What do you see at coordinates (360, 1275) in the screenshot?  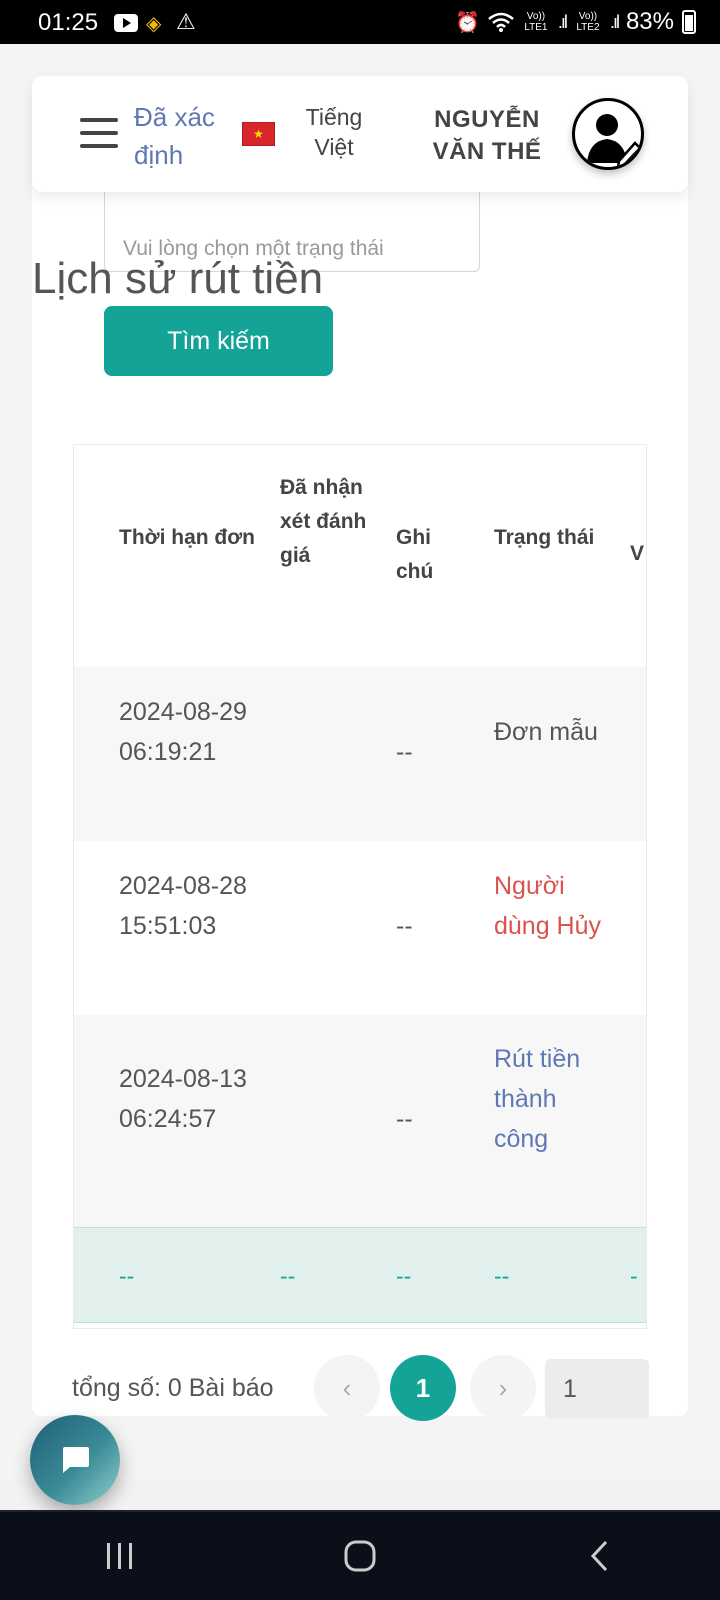 I see `table-summary-row: -- -- -- -- -` at bounding box center [360, 1275].